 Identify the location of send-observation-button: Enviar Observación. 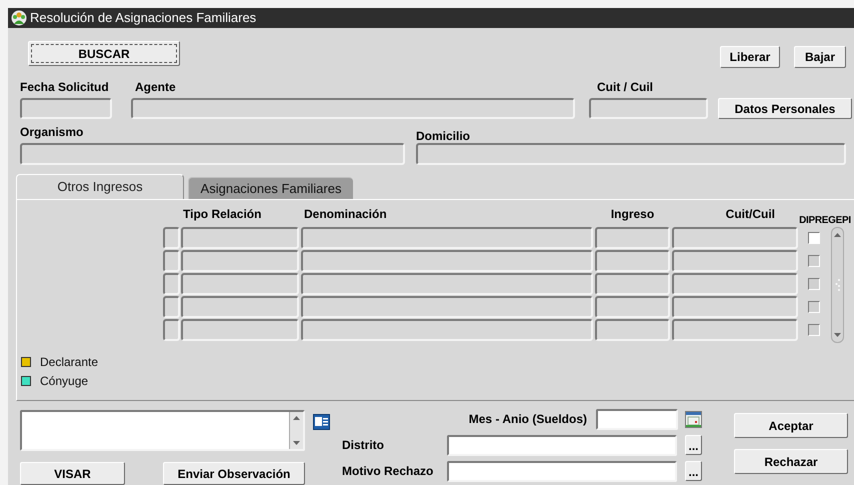
(234, 473).